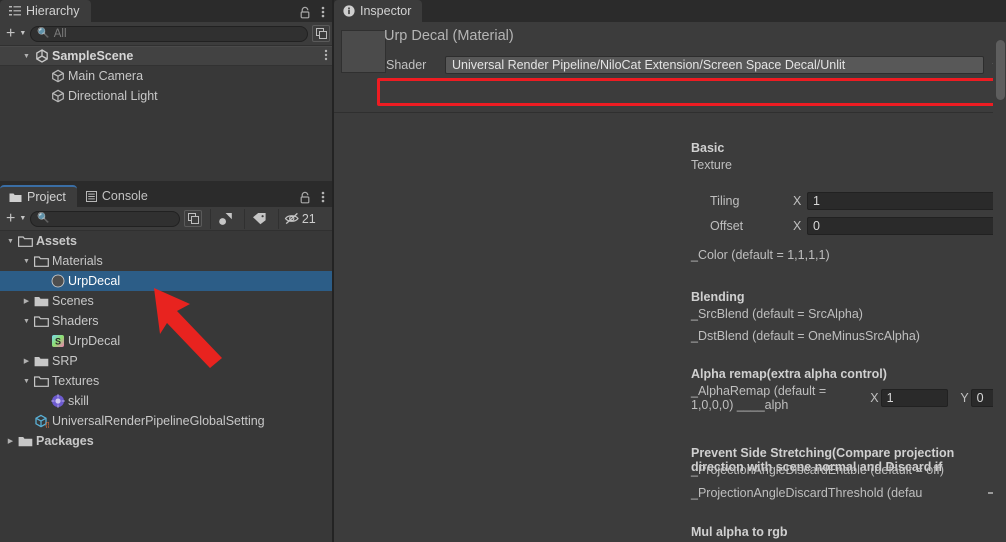 The width and height of the screenshot is (1006, 542). What do you see at coordinates (75, 321) in the screenshot?
I see `project-item-label: Shaders` at bounding box center [75, 321].